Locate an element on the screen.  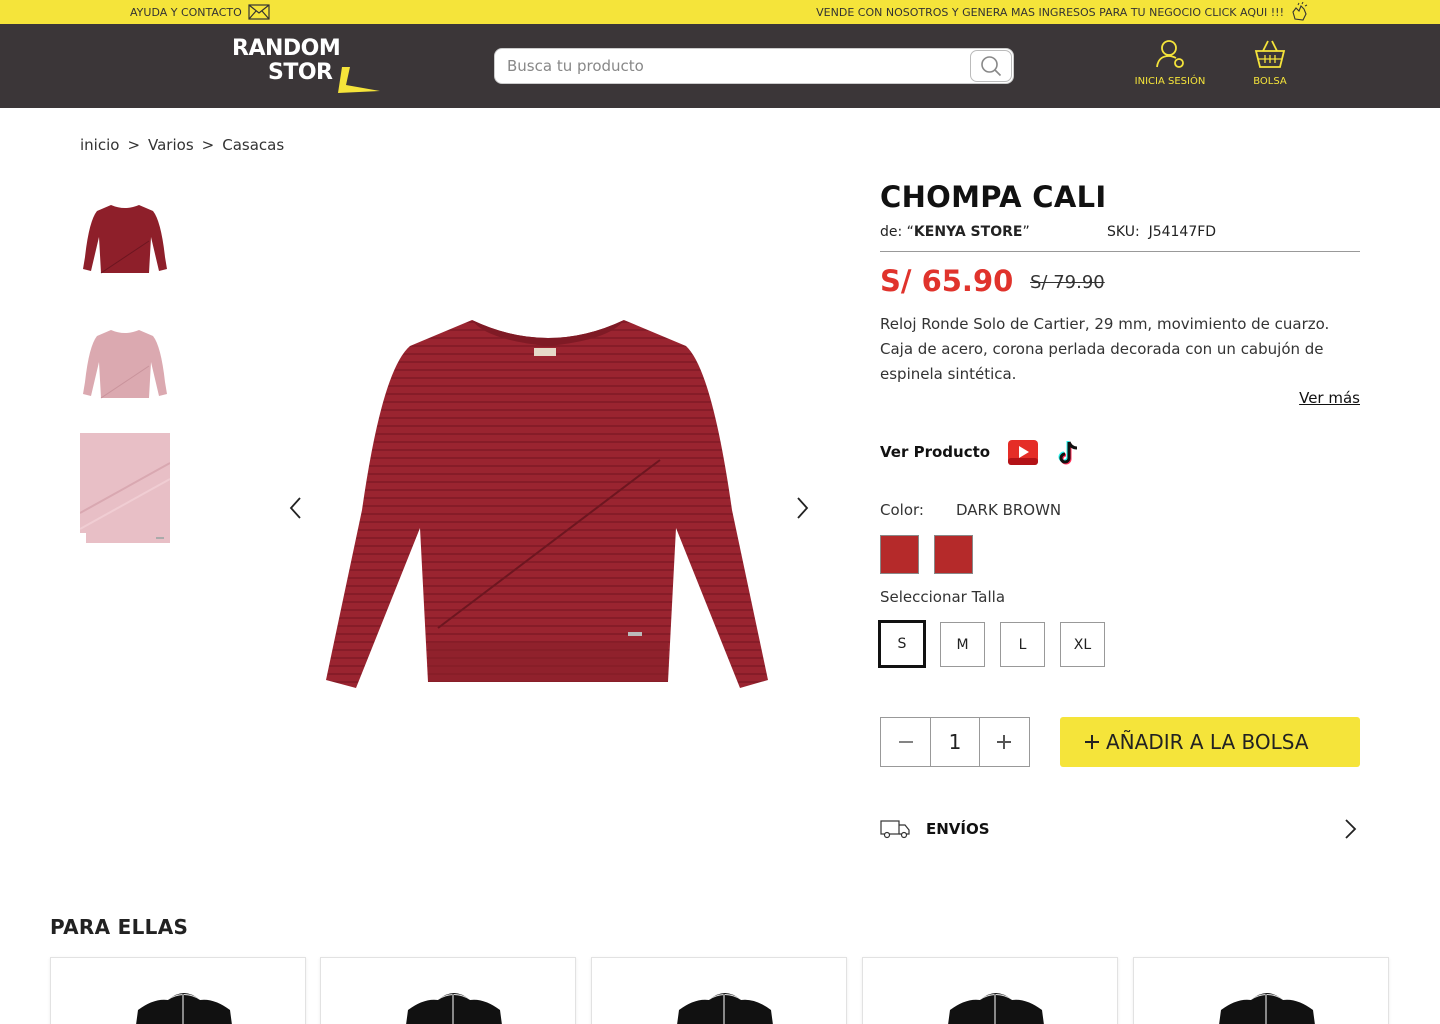
ver-mas-link: Ver más is located at coordinates (1329, 398).